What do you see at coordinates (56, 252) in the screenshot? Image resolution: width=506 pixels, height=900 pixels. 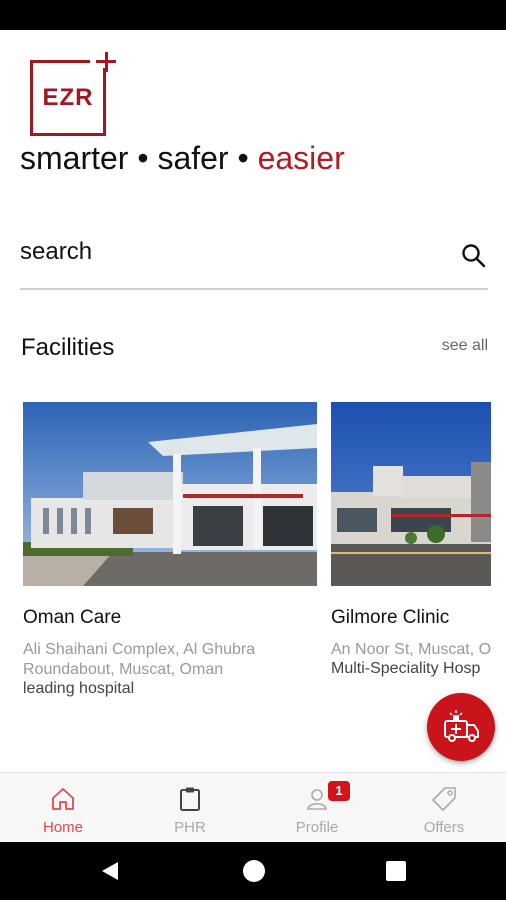 I see `search-input: search` at bounding box center [56, 252].